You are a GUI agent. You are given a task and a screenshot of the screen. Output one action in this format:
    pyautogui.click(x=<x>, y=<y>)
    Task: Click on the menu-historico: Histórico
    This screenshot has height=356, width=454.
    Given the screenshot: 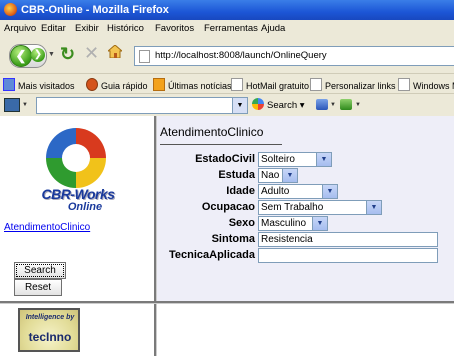 What is the action you would take?
    pyautogui.click(x=125, y=28)
    